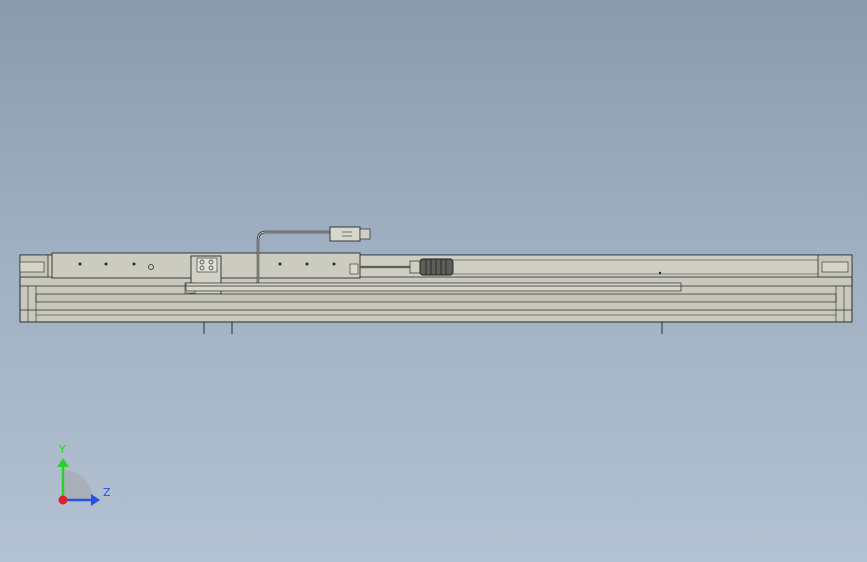 This screenshot has width=867, height=562. I want to click on triad-y-label: Y, so click(62, 449).